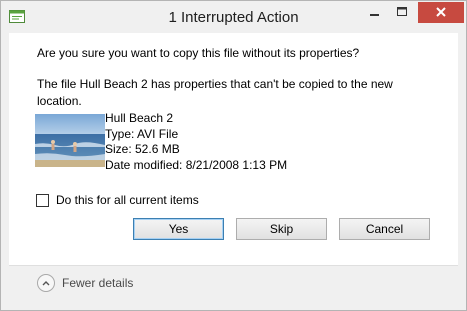  I want to click on video-thumbnail, so click(70, 140).